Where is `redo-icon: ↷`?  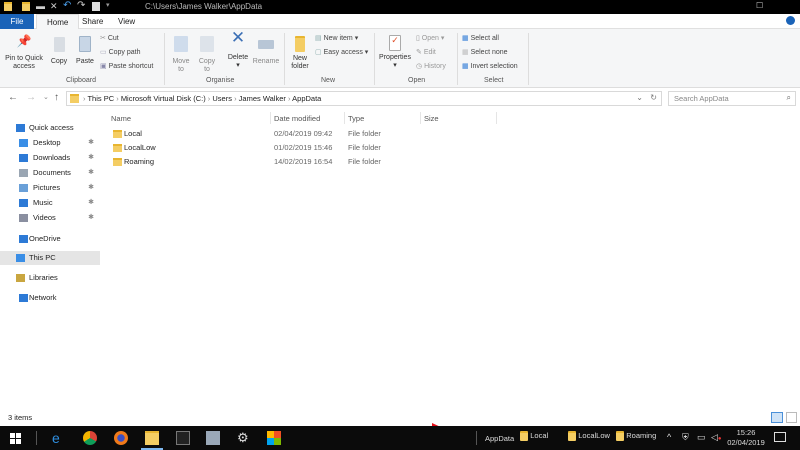
redo-icon: ↷ is located at coordinates (81, 5).